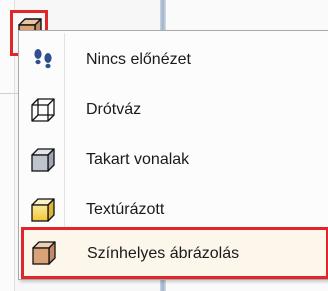  What do you see at coordinates (44, 253) in the screenshot?
I see `shaded-cube-icon` at bounding box center [44, 253].